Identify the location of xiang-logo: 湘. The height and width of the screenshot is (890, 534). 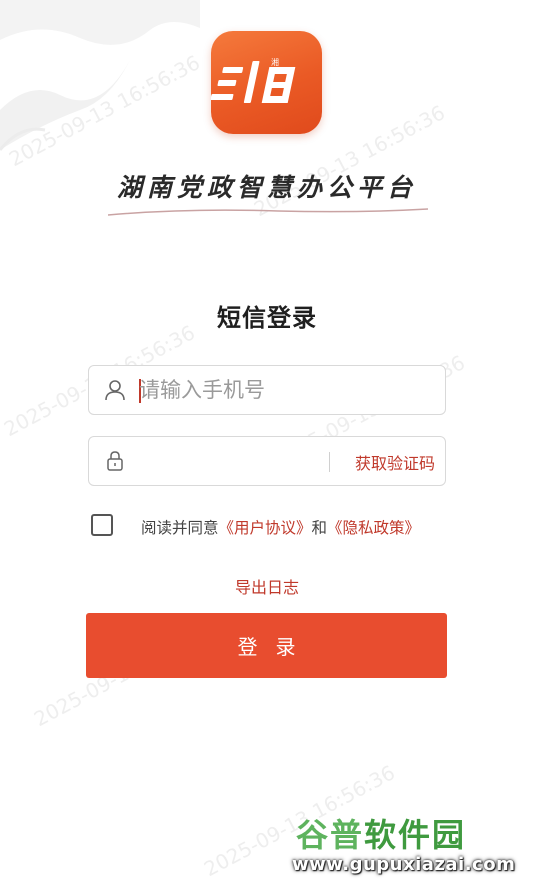
(266, 82).